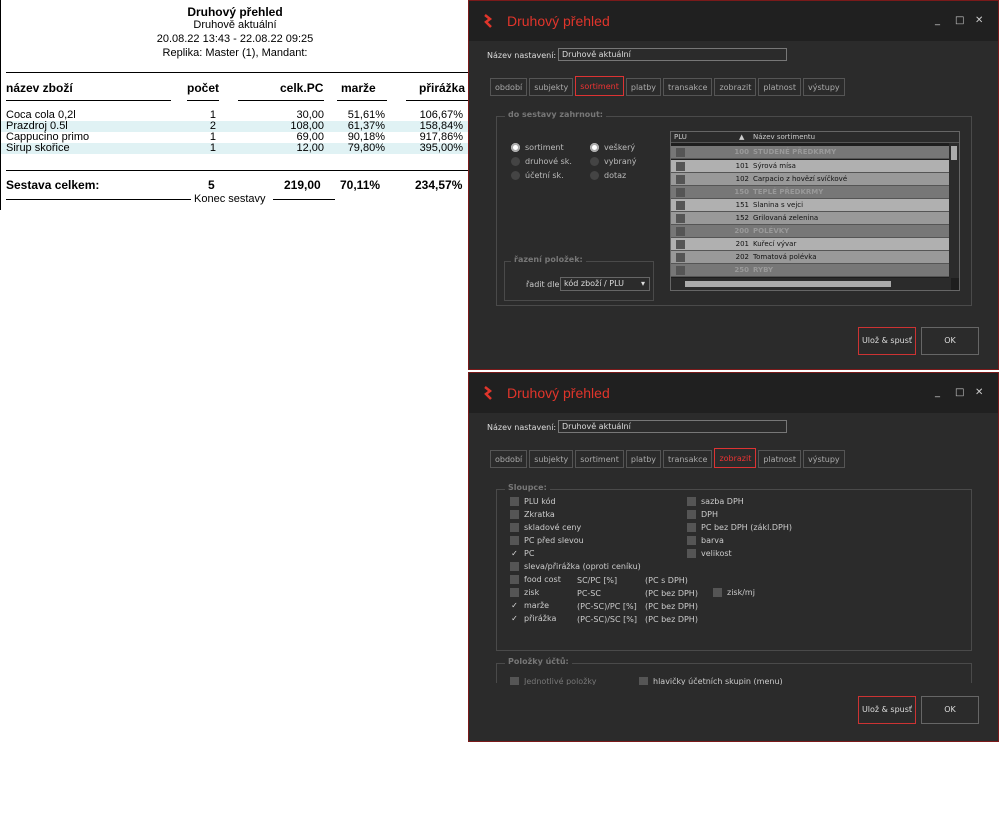 This screenshot has height=833, width=1000. What do you see at coordinates (702, 514) in the screenshot?
I see `col-dph: DPH` at bounding box center [702, 514].